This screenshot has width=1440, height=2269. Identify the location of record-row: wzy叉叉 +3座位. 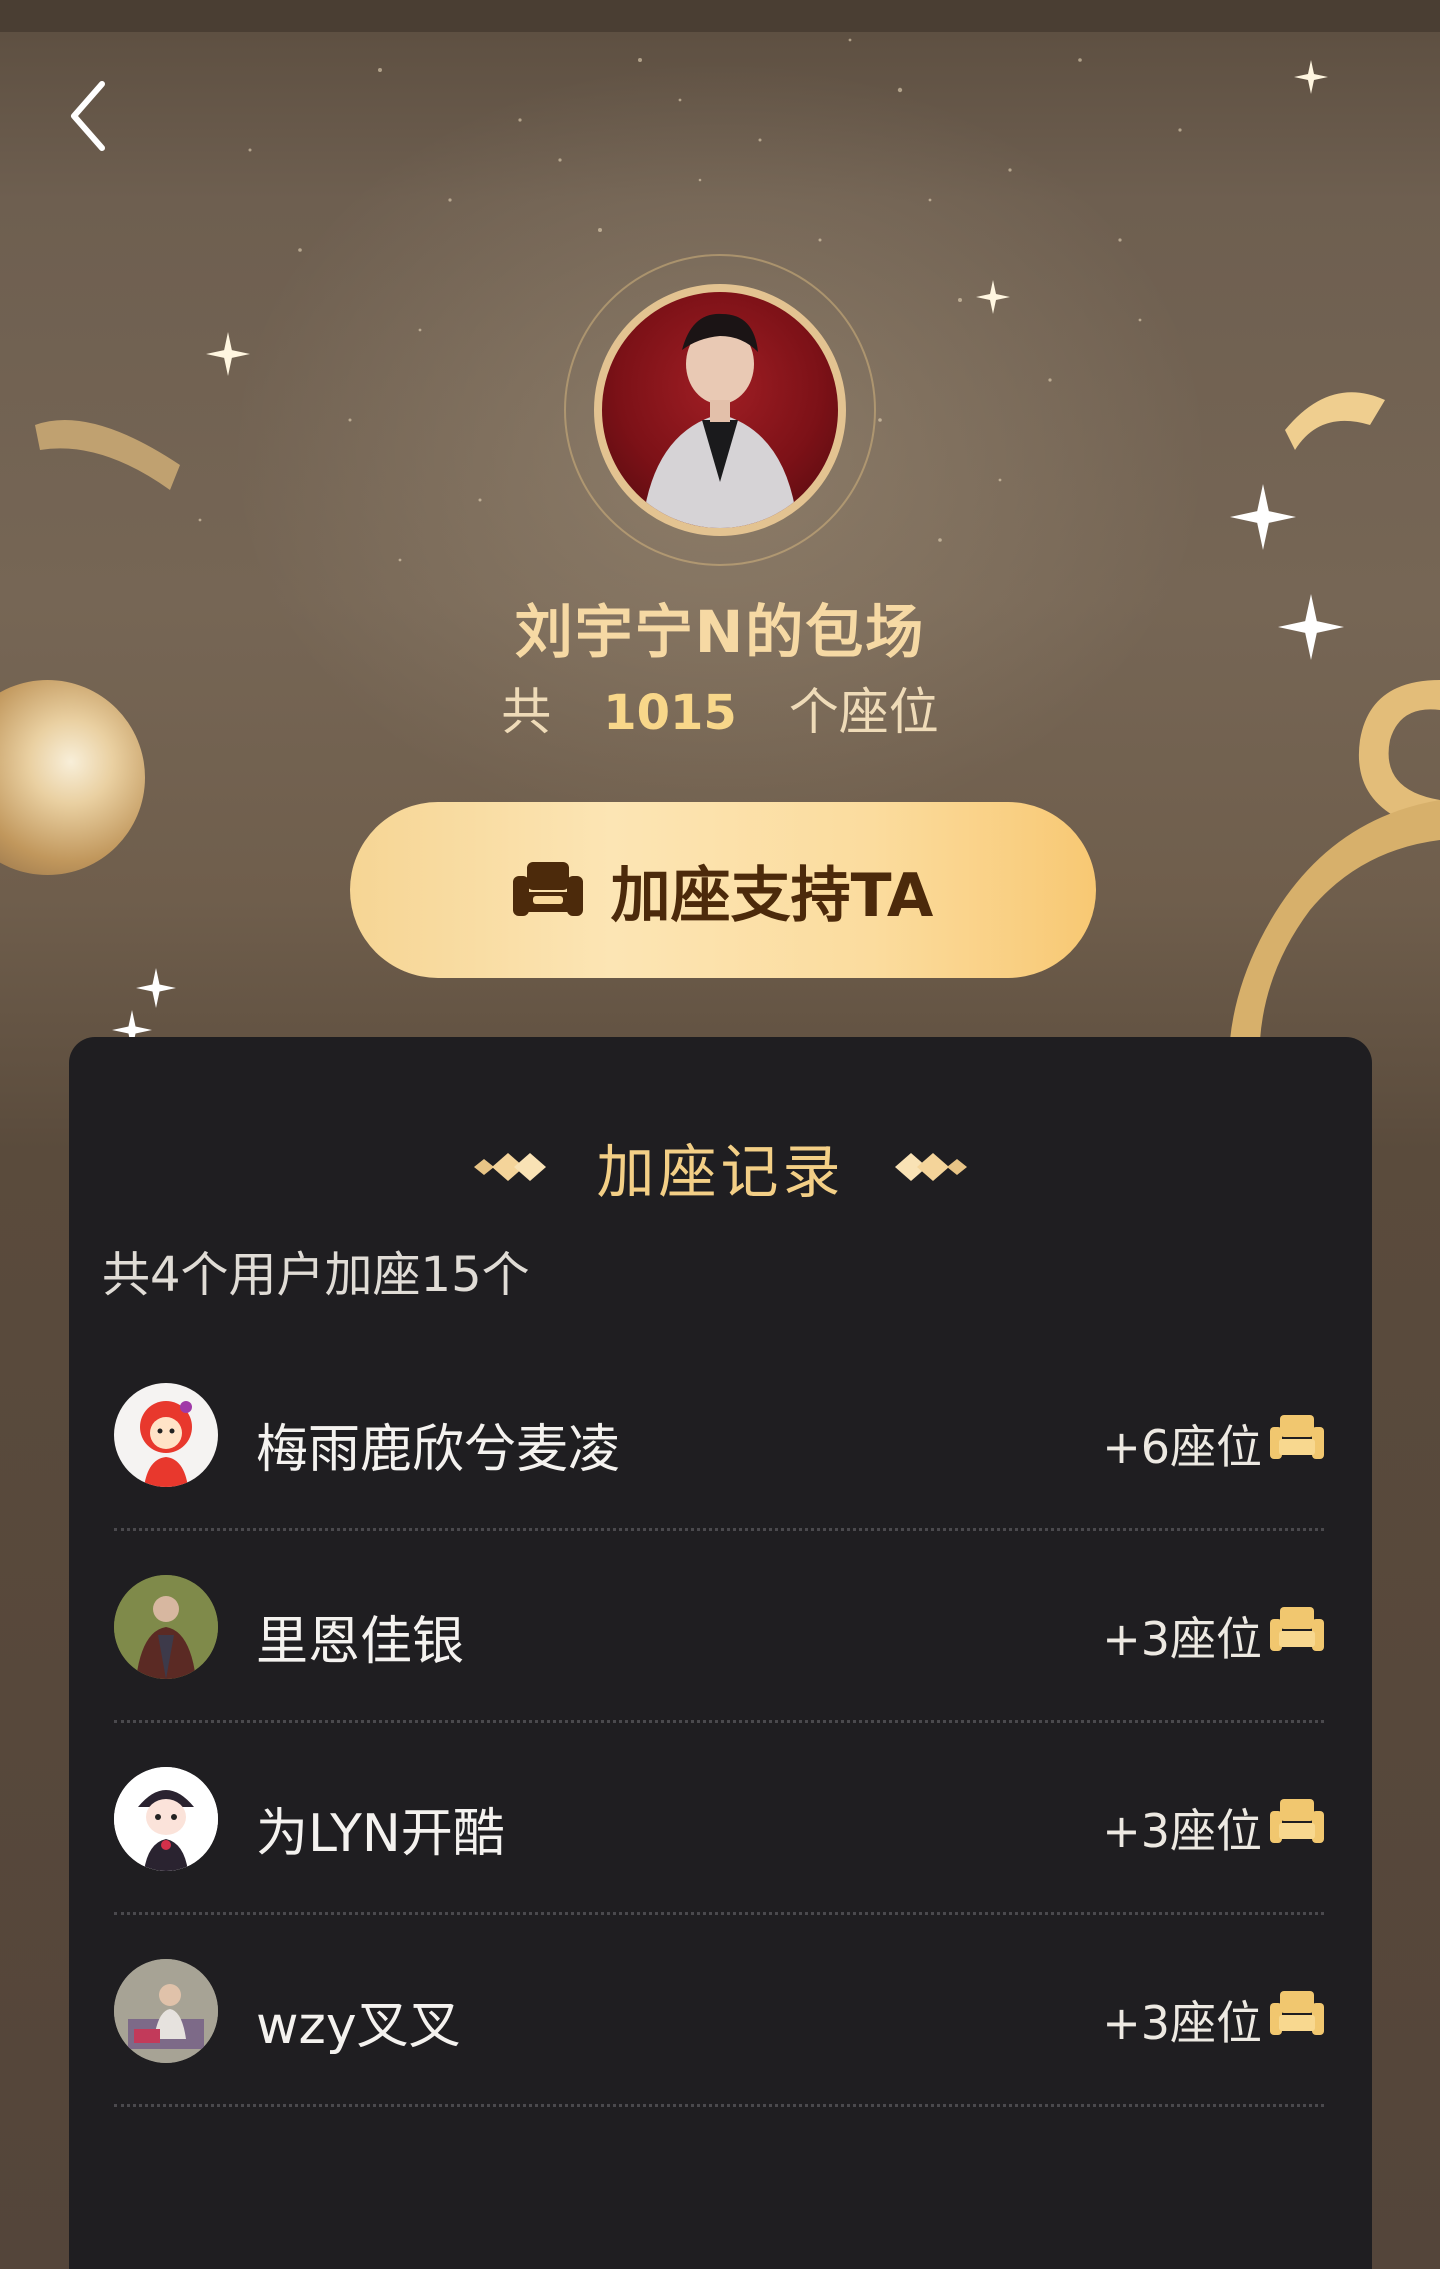
(719, 2011).